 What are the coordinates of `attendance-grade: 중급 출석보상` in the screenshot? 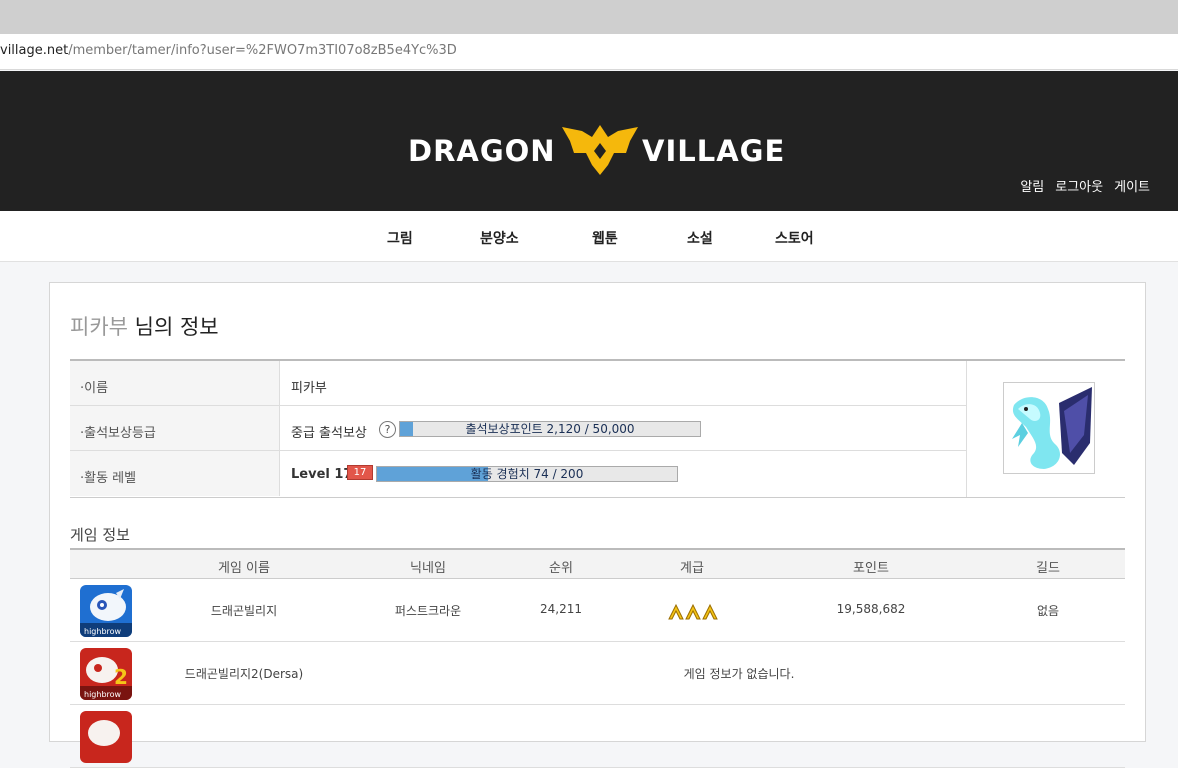 It's located at (329, 433).